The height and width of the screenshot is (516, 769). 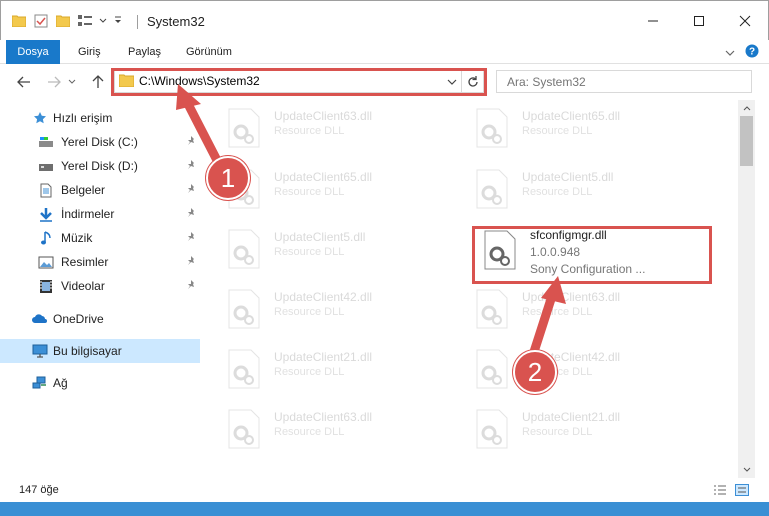 I want to click on recent-locations-button, so click(x=72, y=82).